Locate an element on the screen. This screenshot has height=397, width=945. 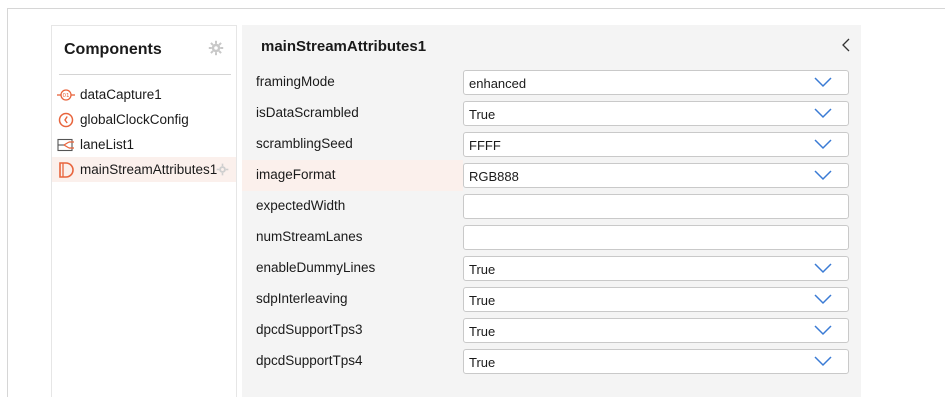
attributes-title: mainStreamAttributes1 is located at coordinates (344, 46).